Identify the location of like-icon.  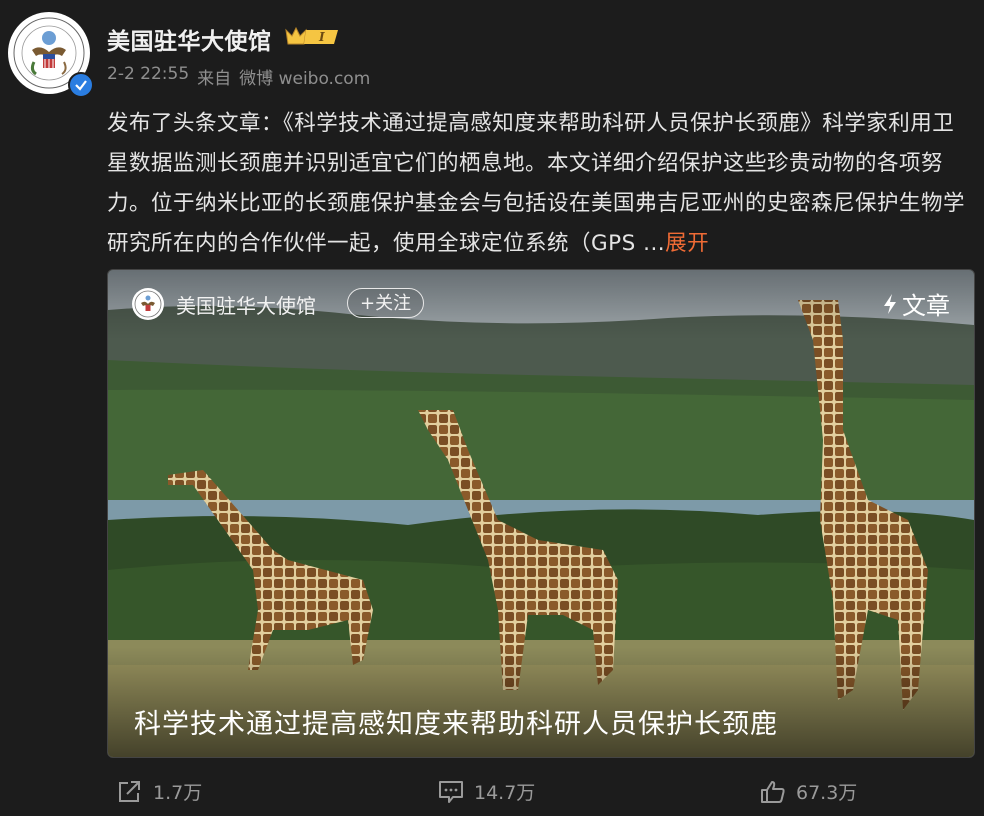
(773, 791).